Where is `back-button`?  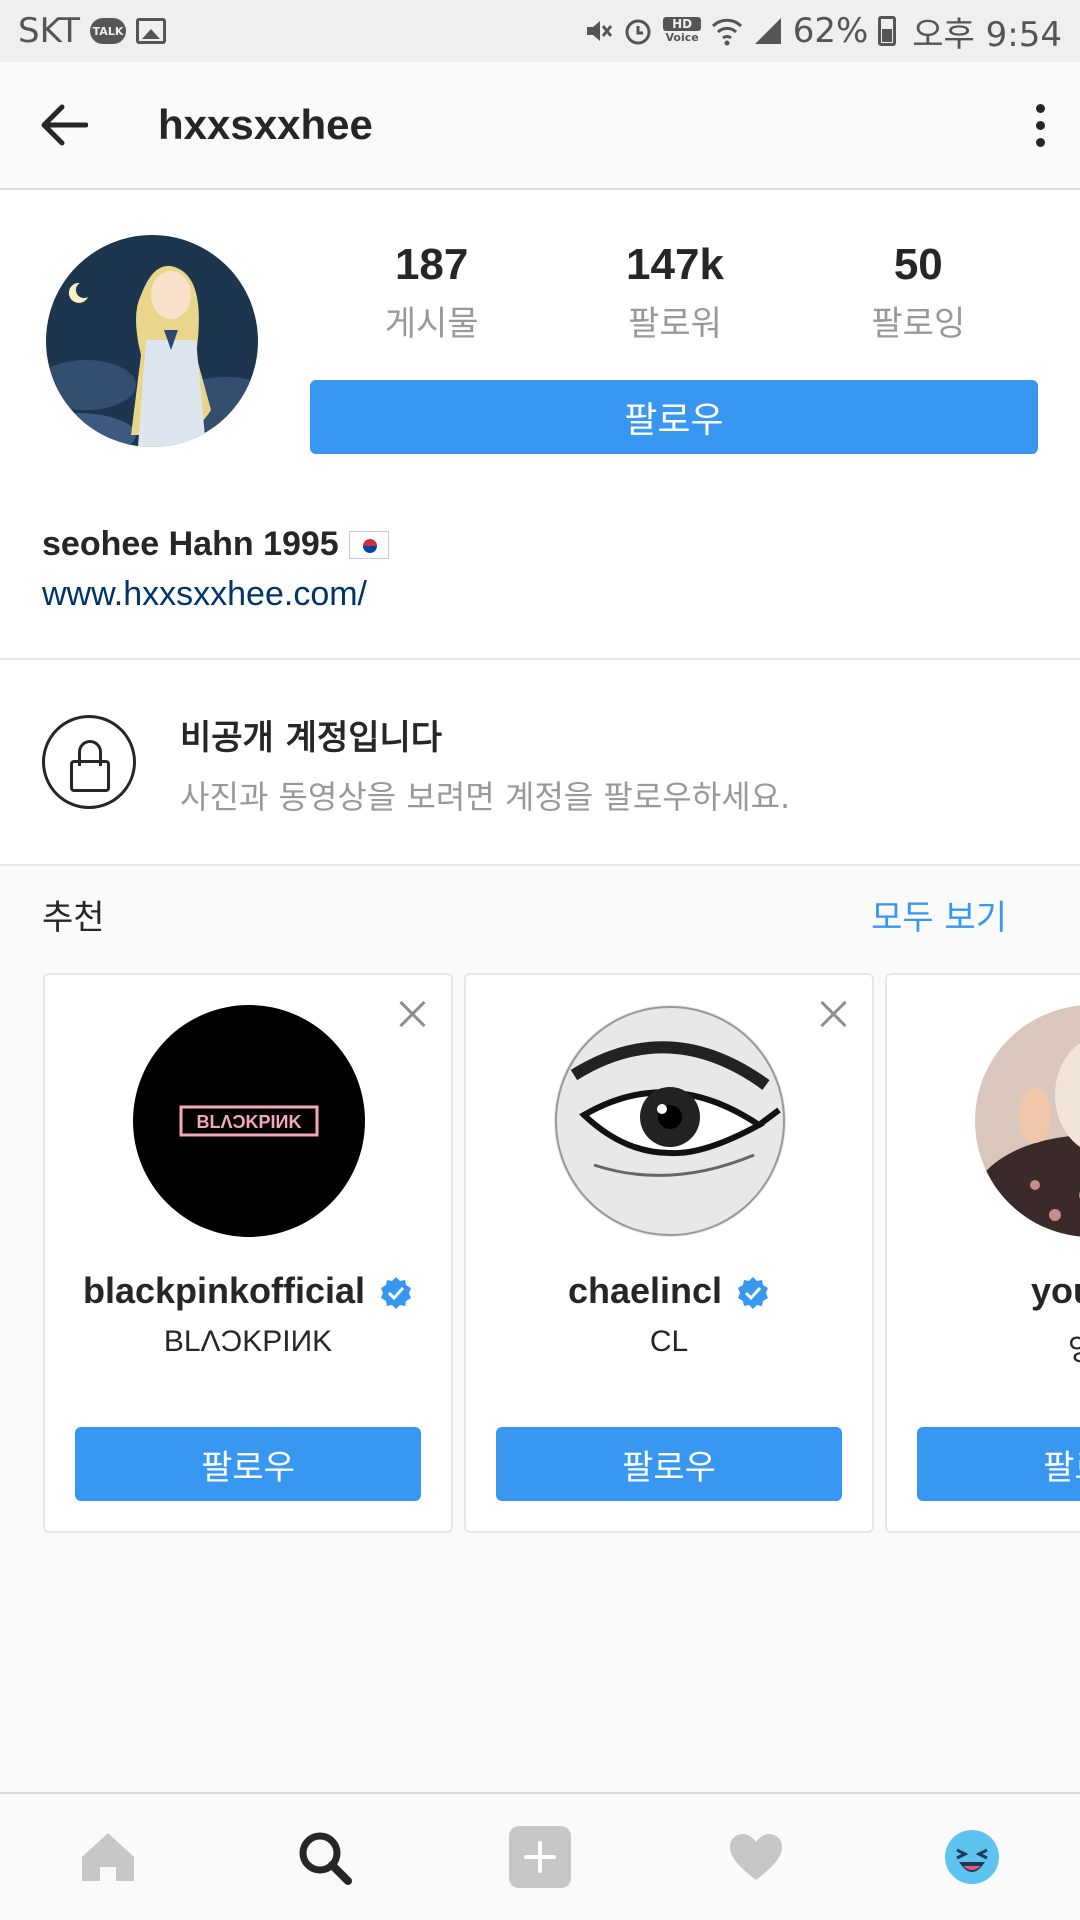 back-button is located at coordinates (64, 125).